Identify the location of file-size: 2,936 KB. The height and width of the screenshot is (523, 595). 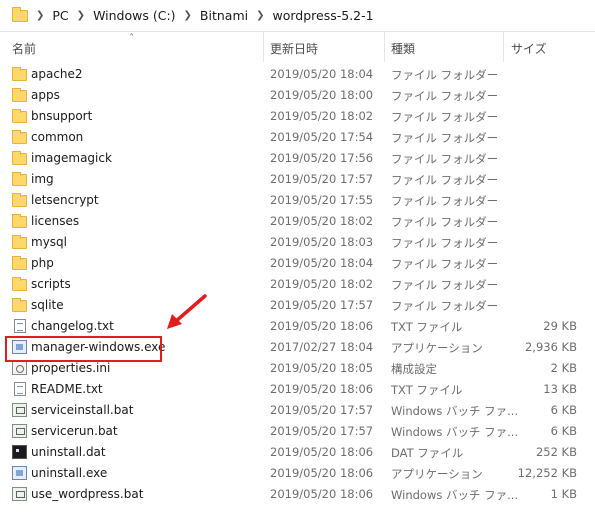
(550, 347).